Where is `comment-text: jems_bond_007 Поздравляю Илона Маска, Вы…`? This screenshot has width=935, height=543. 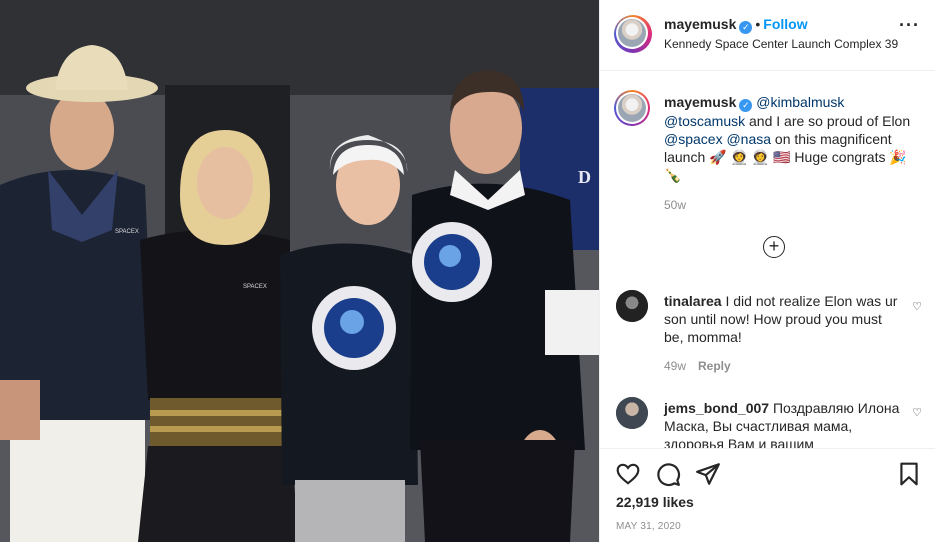
comment-text: jems_bond_007 Поздравляю Илона Маска, Вы… is located at coordinates (782, 423).